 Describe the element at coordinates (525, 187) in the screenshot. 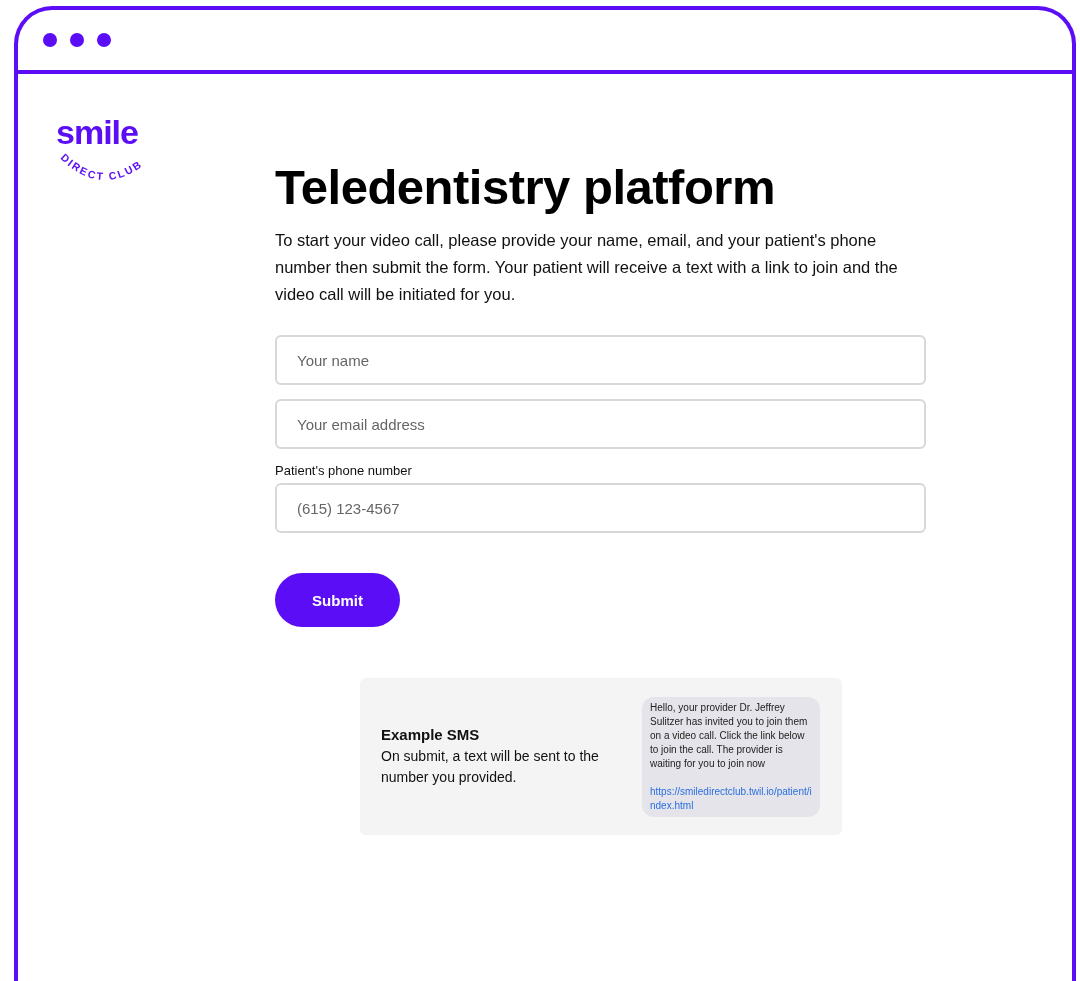

I see `page-title: Teledentistry platform` at that location.